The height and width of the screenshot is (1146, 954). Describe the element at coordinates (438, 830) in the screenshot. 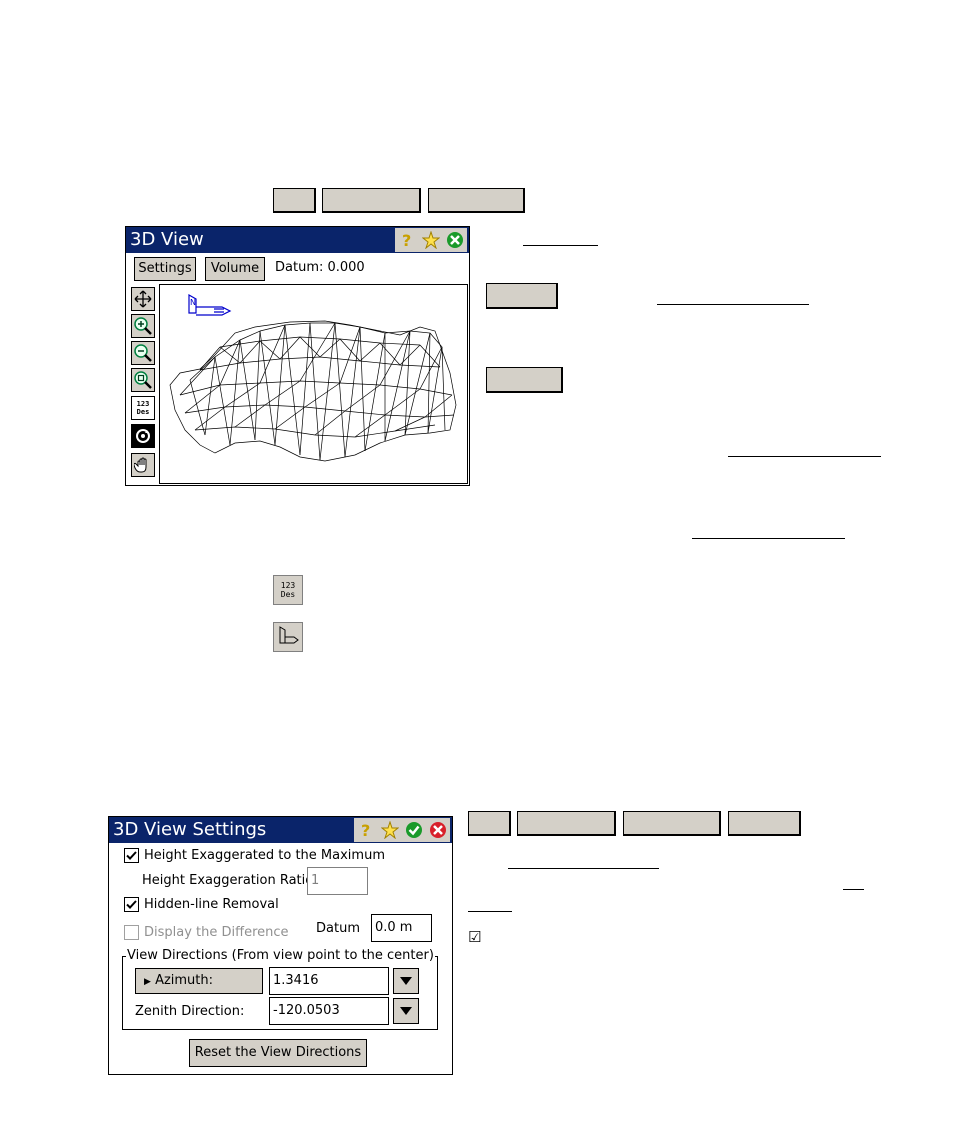

I see `cancel-icon` at that location.